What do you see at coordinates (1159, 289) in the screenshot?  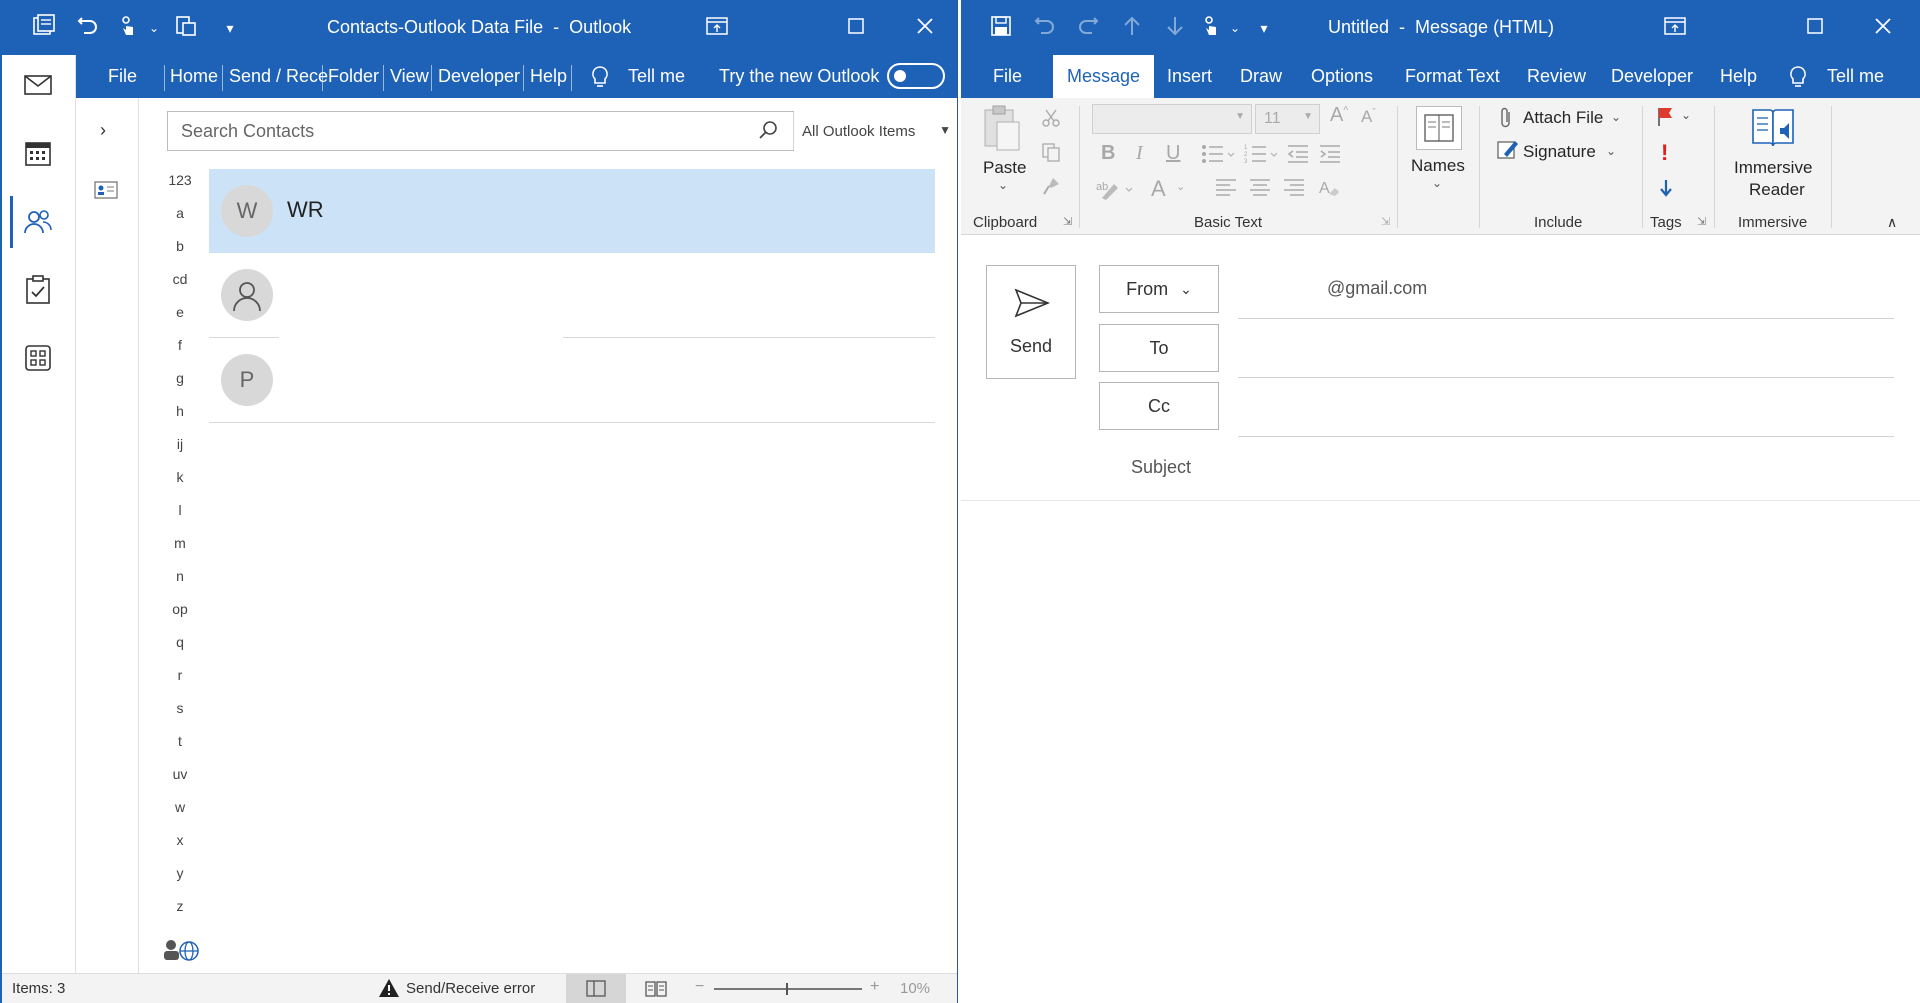 I see `from-button: From ⌄` at bounding box center [1159, 289].